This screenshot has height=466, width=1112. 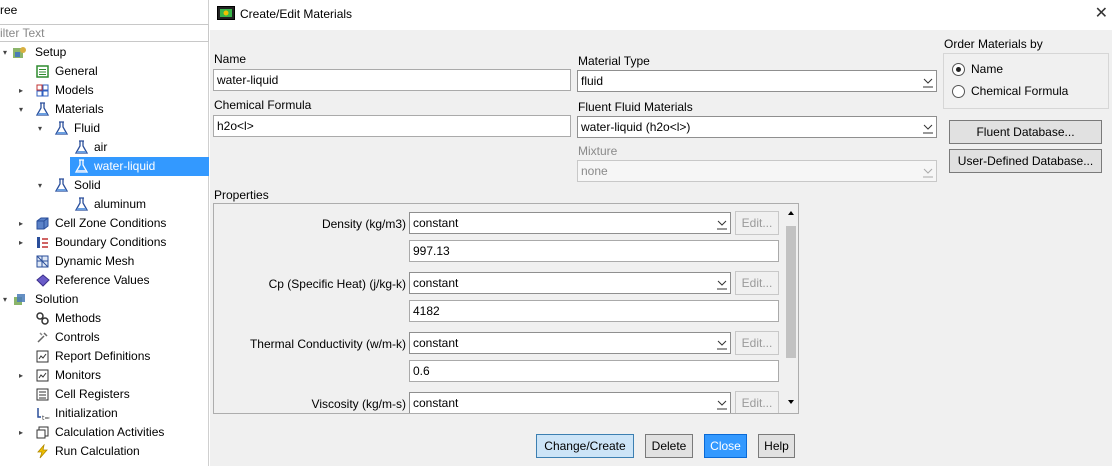 What do you see at coordinates (594, 251) in the screenshot?
I see `density-value-input: 997.13` at bounding box center [594, 251].